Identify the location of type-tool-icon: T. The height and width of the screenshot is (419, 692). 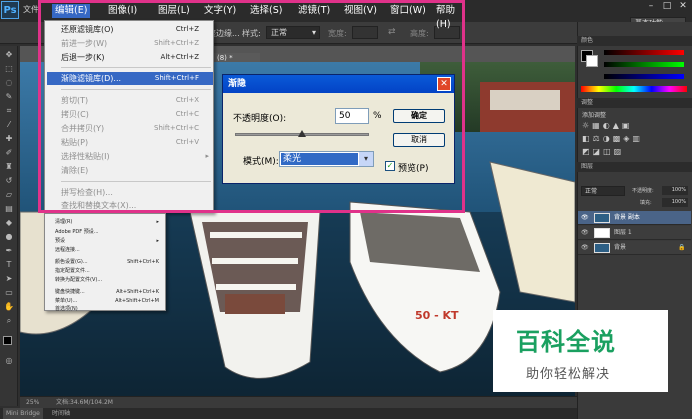
(9, 265).